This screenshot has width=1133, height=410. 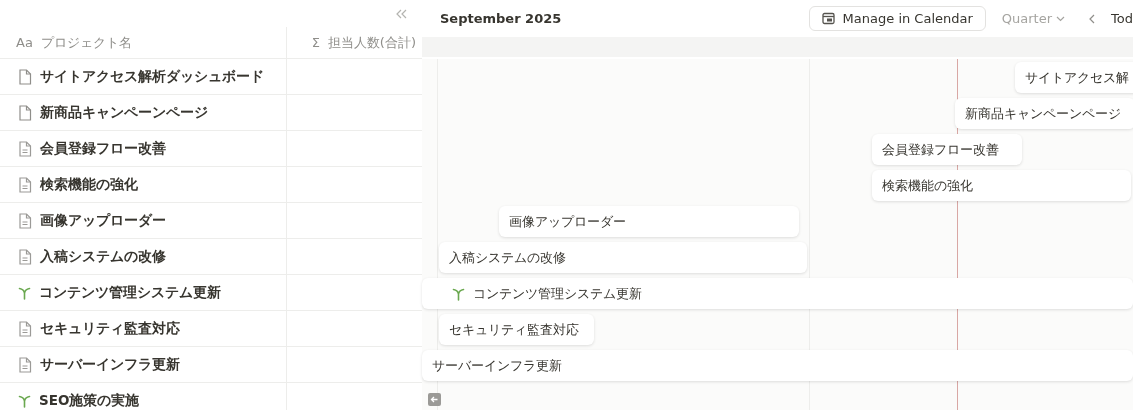 I want to click on timeline-bar: 画像アップローダー, so click(x=649, y=221).